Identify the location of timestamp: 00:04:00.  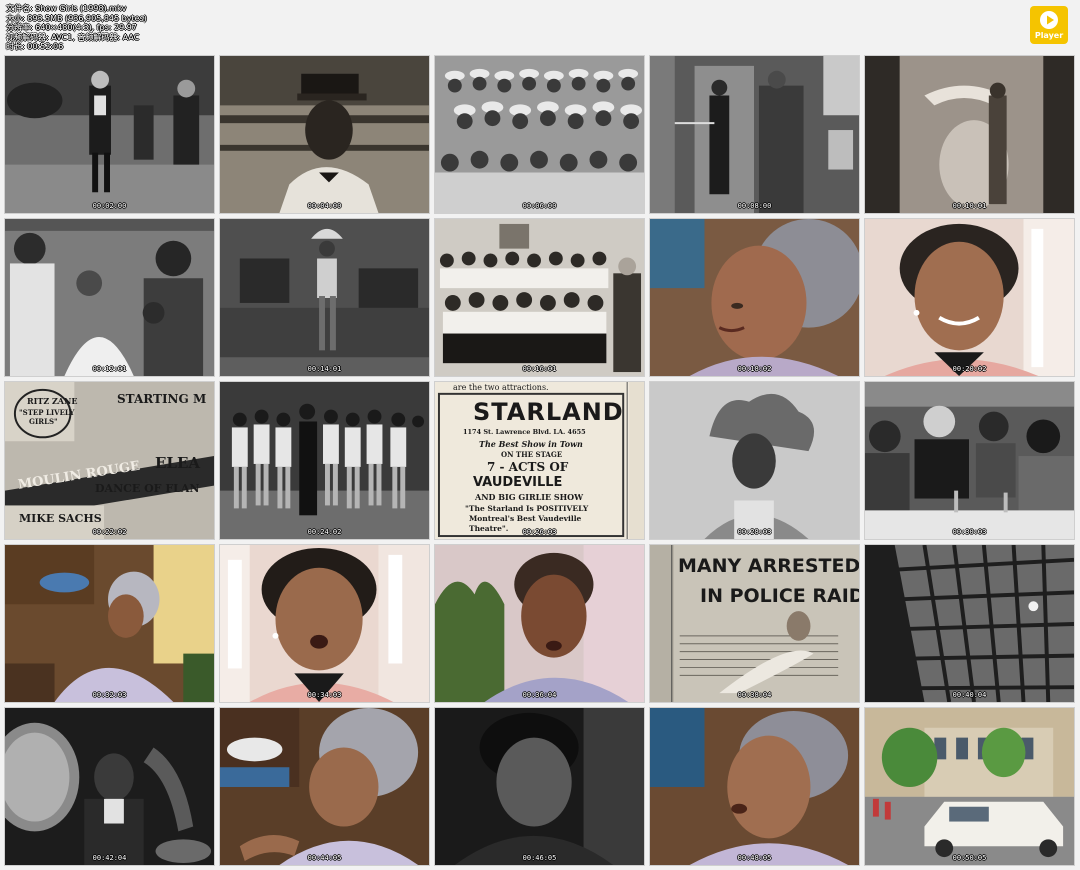
(324, 206).